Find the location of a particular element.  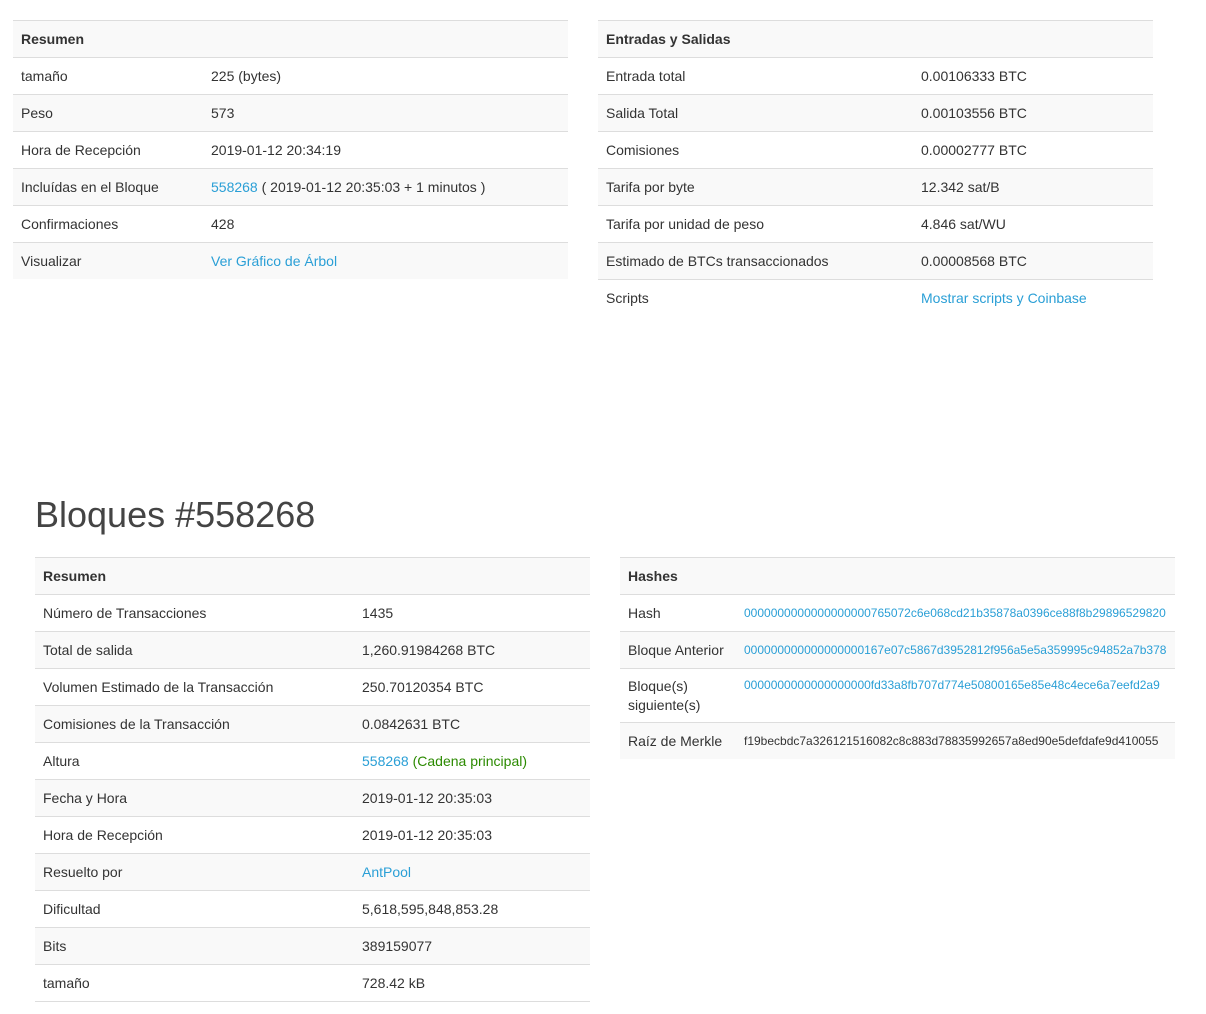

table-row: Número de Transacciones 1435 is located at coordinates (312, 613).